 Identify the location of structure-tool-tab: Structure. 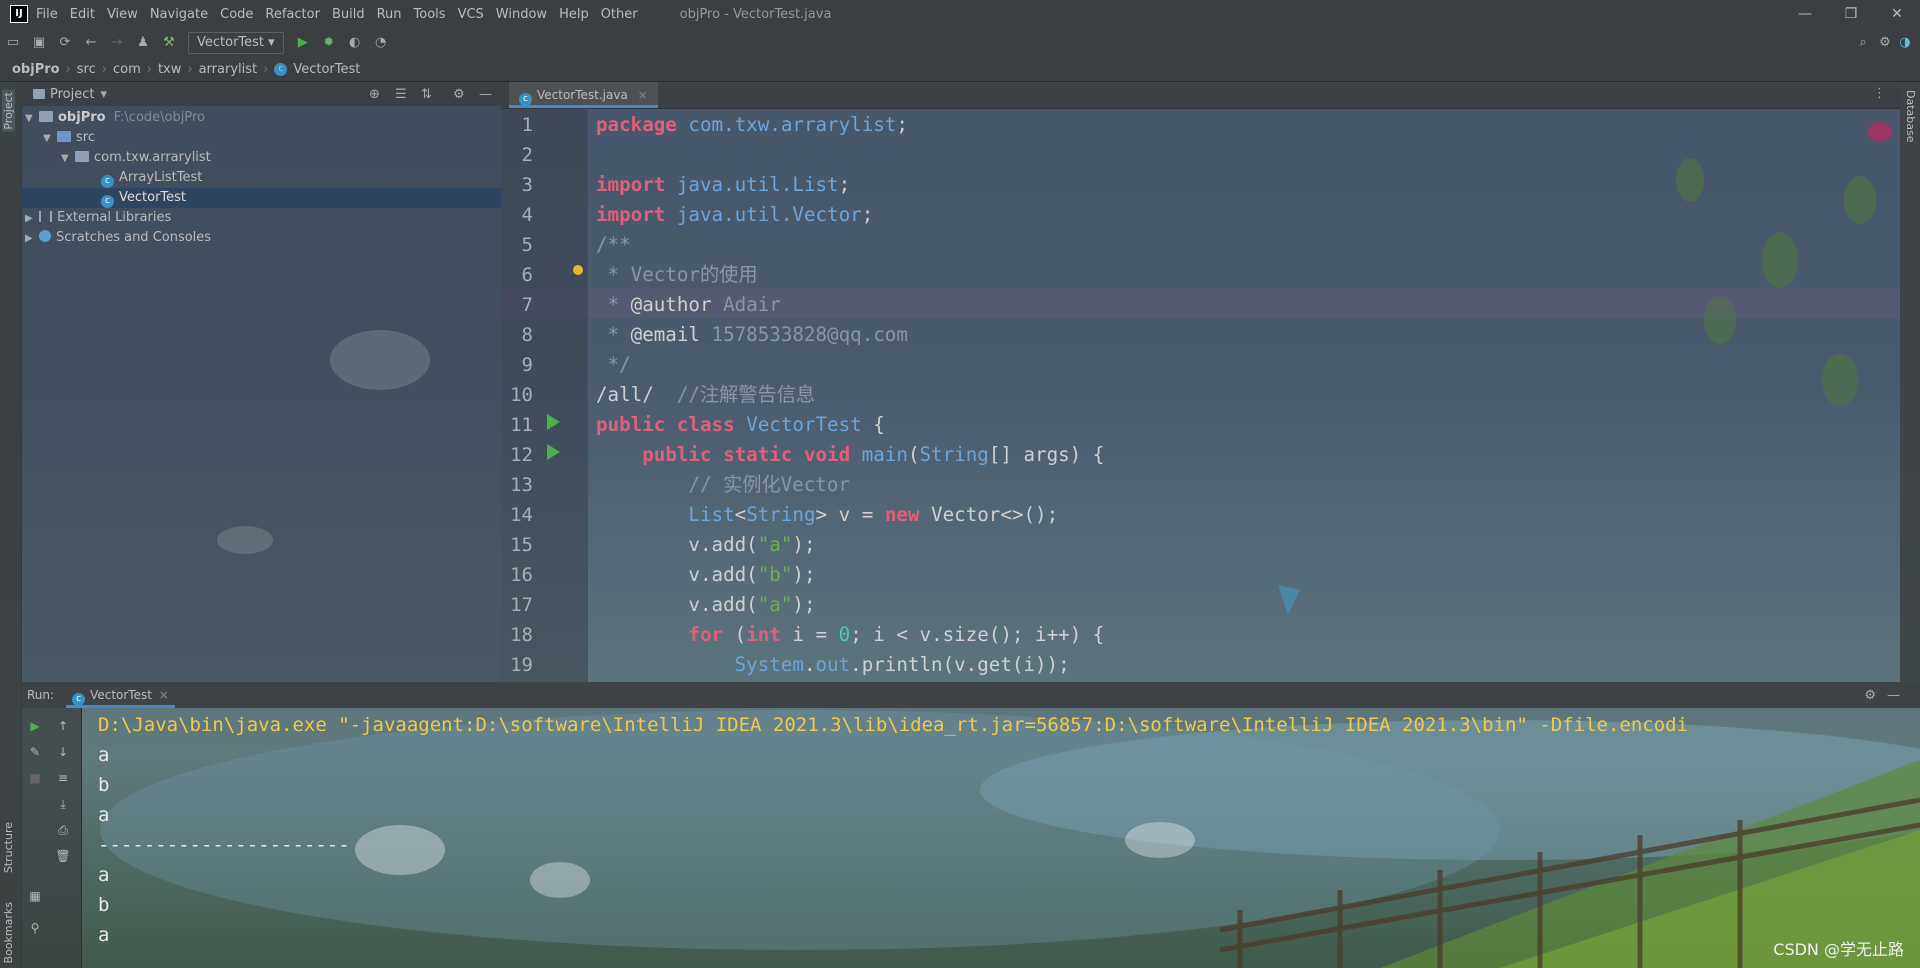
(8, 847).